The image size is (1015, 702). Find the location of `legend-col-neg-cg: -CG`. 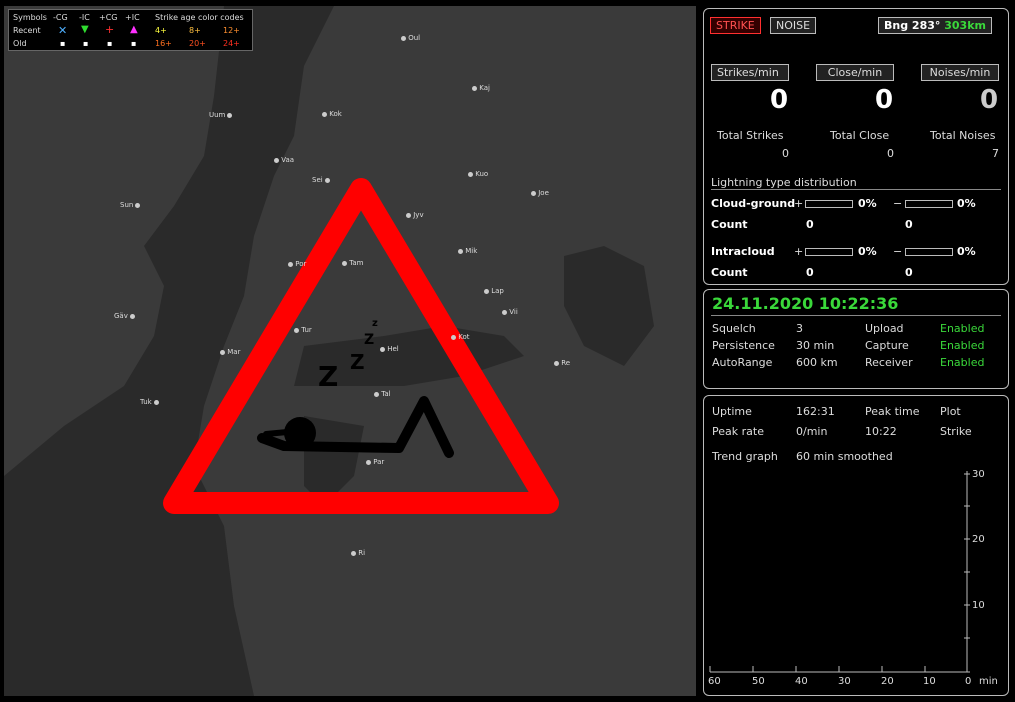

legend-col-neg-cg: -CG is located at coordinates (60, 17).